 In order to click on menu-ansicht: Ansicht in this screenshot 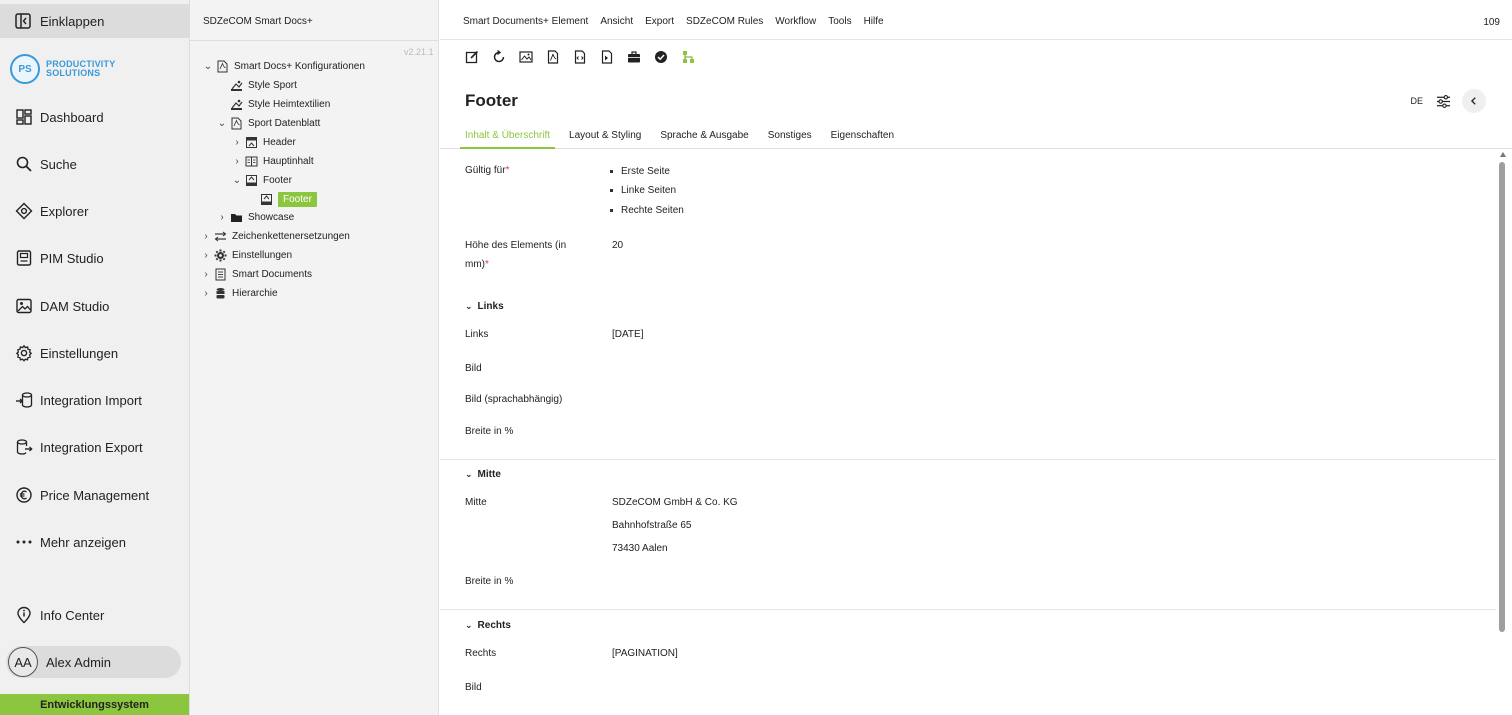, I will do `click(616, 21)`.